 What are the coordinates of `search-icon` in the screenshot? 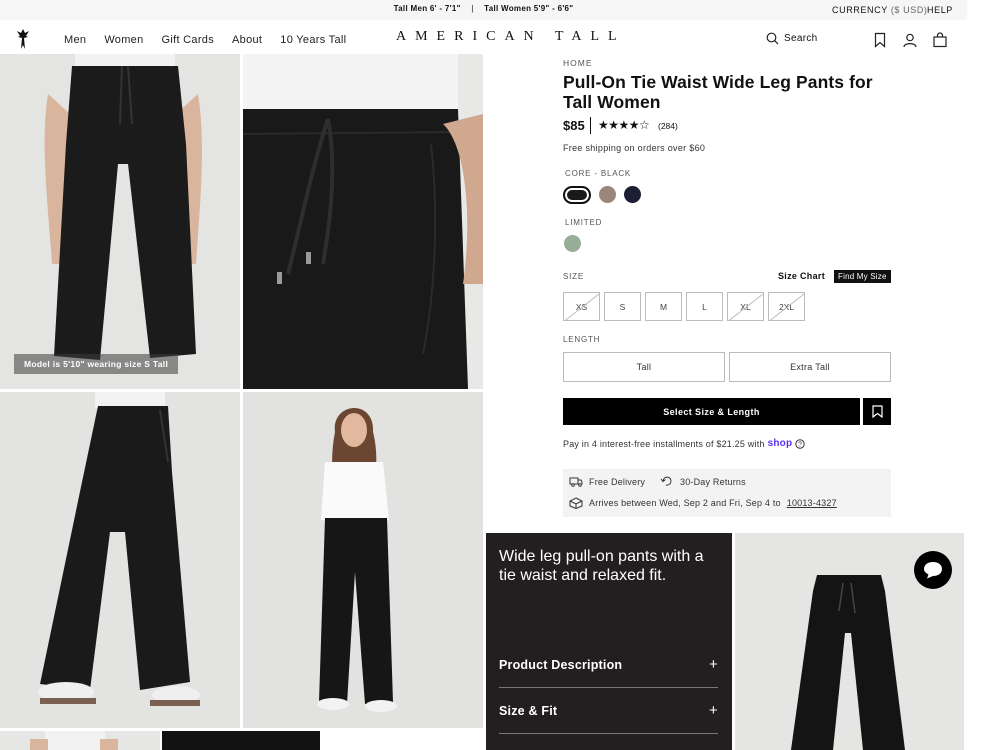 It's located at (772, 38).